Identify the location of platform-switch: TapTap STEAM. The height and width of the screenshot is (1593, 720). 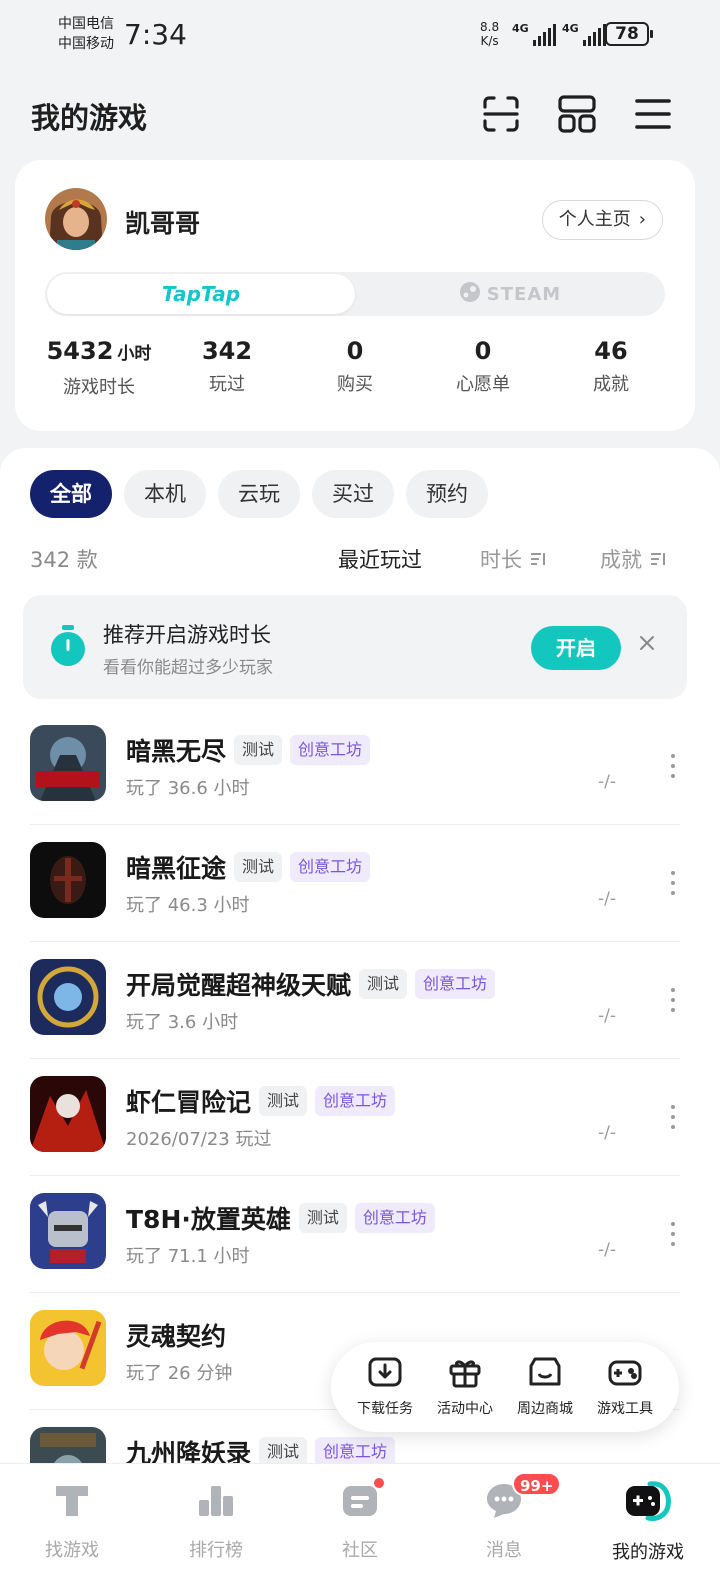
(355, 294).